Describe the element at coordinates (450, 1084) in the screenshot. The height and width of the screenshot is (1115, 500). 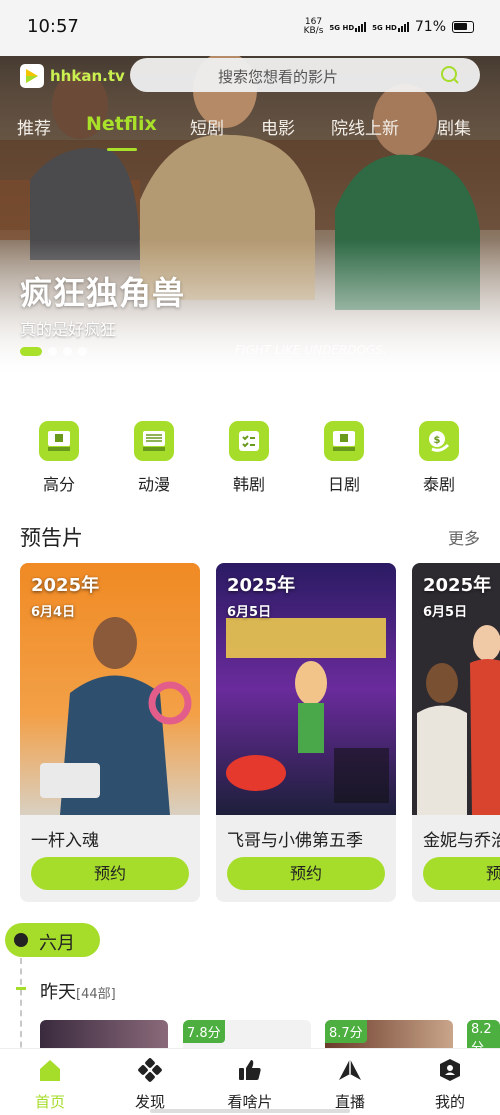
I see `nav-profile: 我的` at that location.